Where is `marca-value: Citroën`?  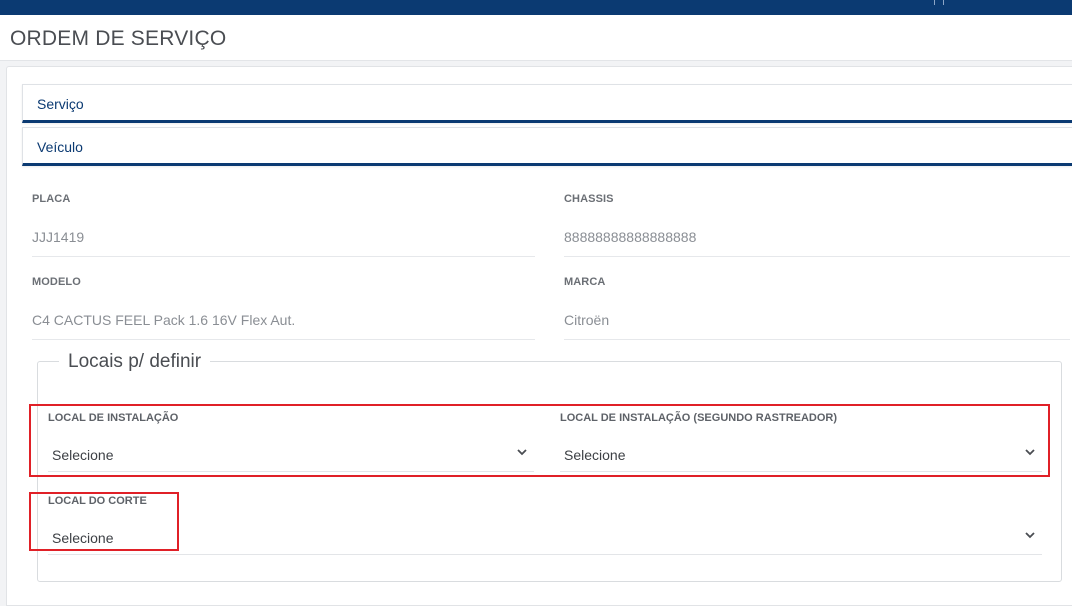 marca-value: Citroën is located at coordinates (587, 320).